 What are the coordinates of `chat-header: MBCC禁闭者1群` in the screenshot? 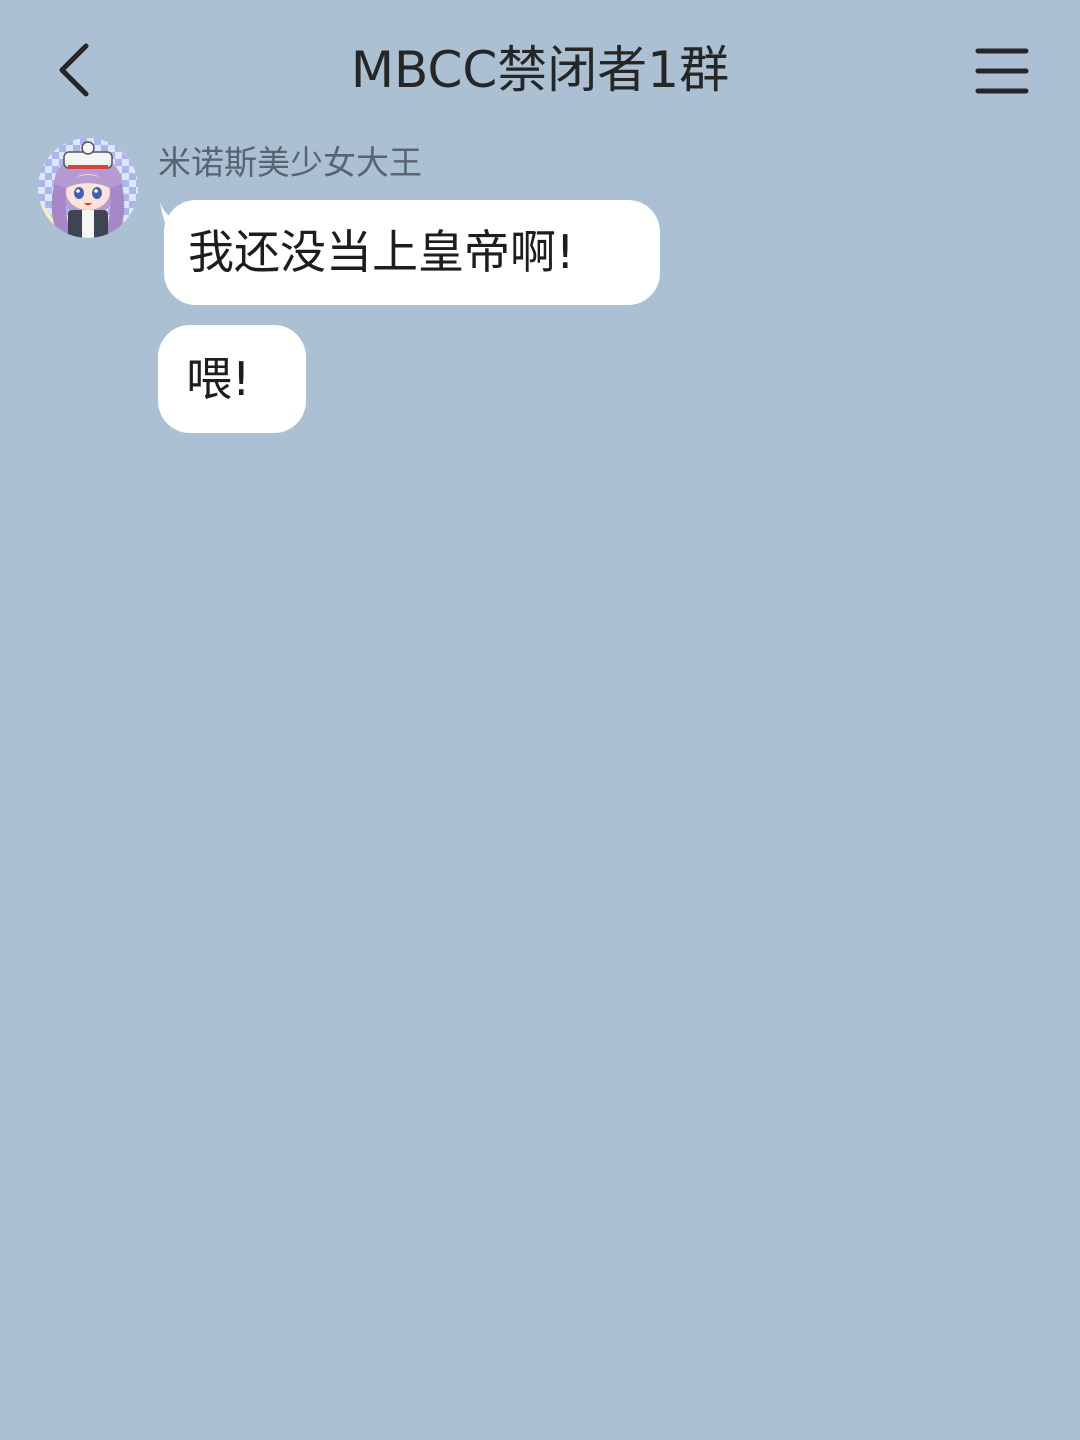 It's located at (540, 70).